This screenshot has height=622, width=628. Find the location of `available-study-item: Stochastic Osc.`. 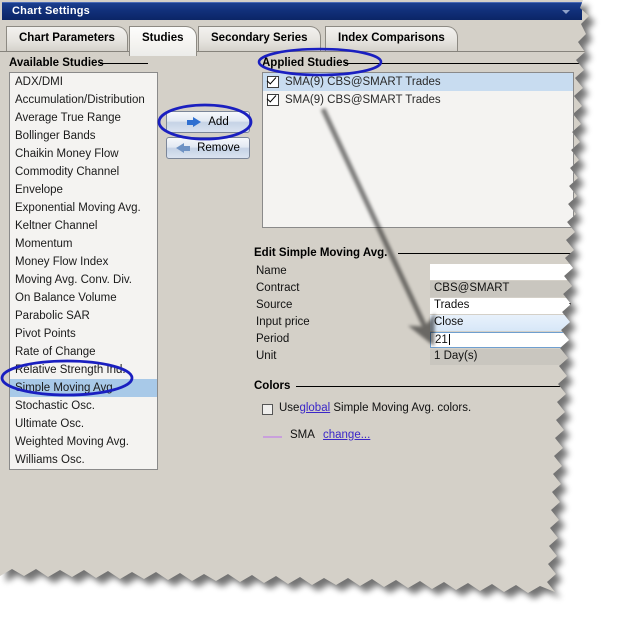

available-study-item: Stochastic Osc. is located at coordinates (83, 406).